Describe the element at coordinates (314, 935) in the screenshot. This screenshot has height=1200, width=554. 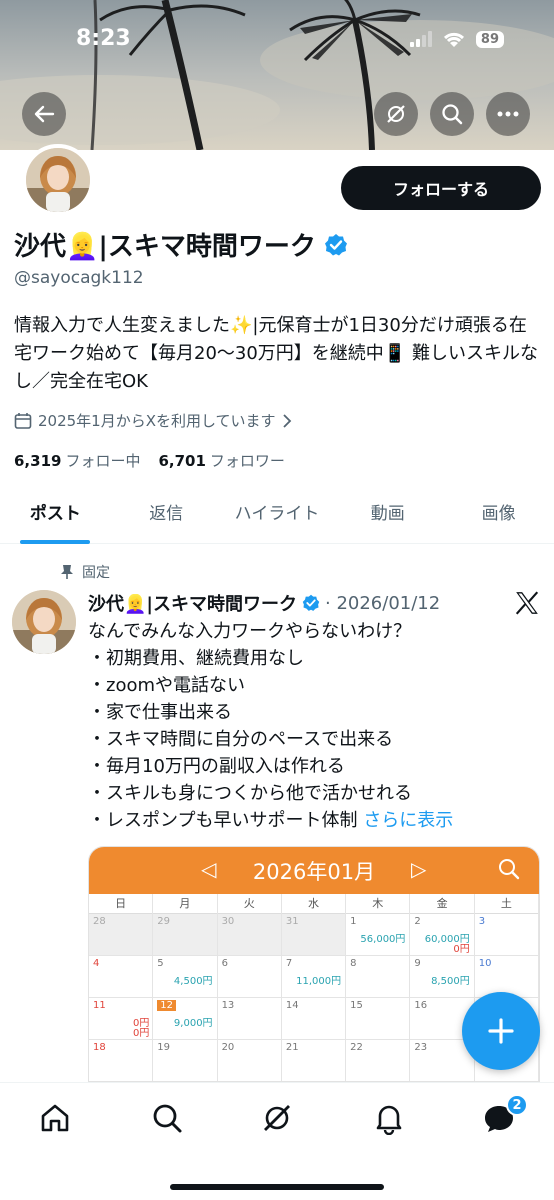
I see `calendar-day-cell: 31` at that location.